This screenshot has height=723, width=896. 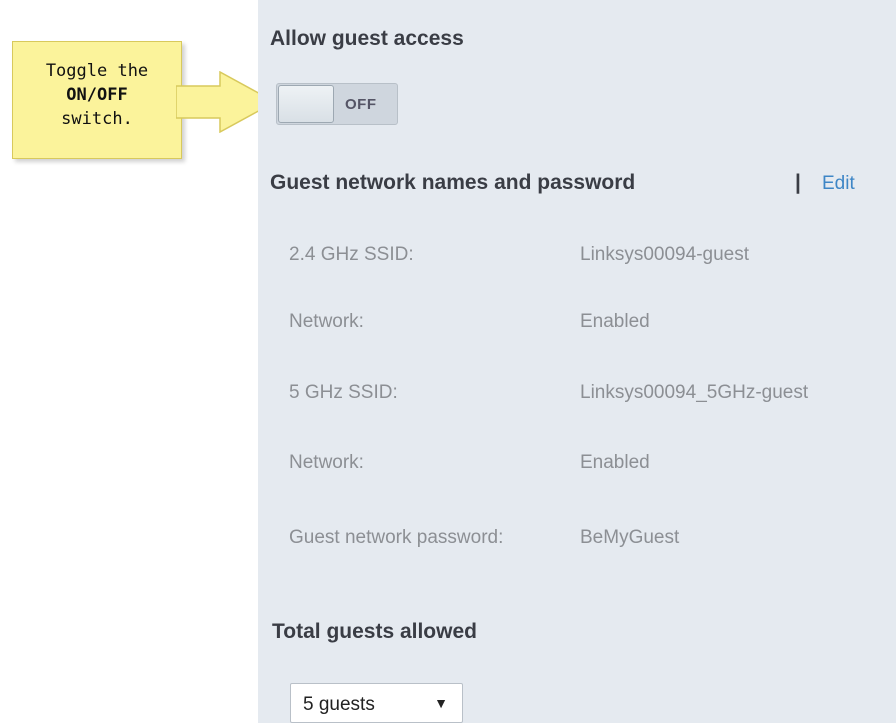 I want to click on row-label-5ghz-ssid: 5 GHz SSID:, so click(x=343, y=392).